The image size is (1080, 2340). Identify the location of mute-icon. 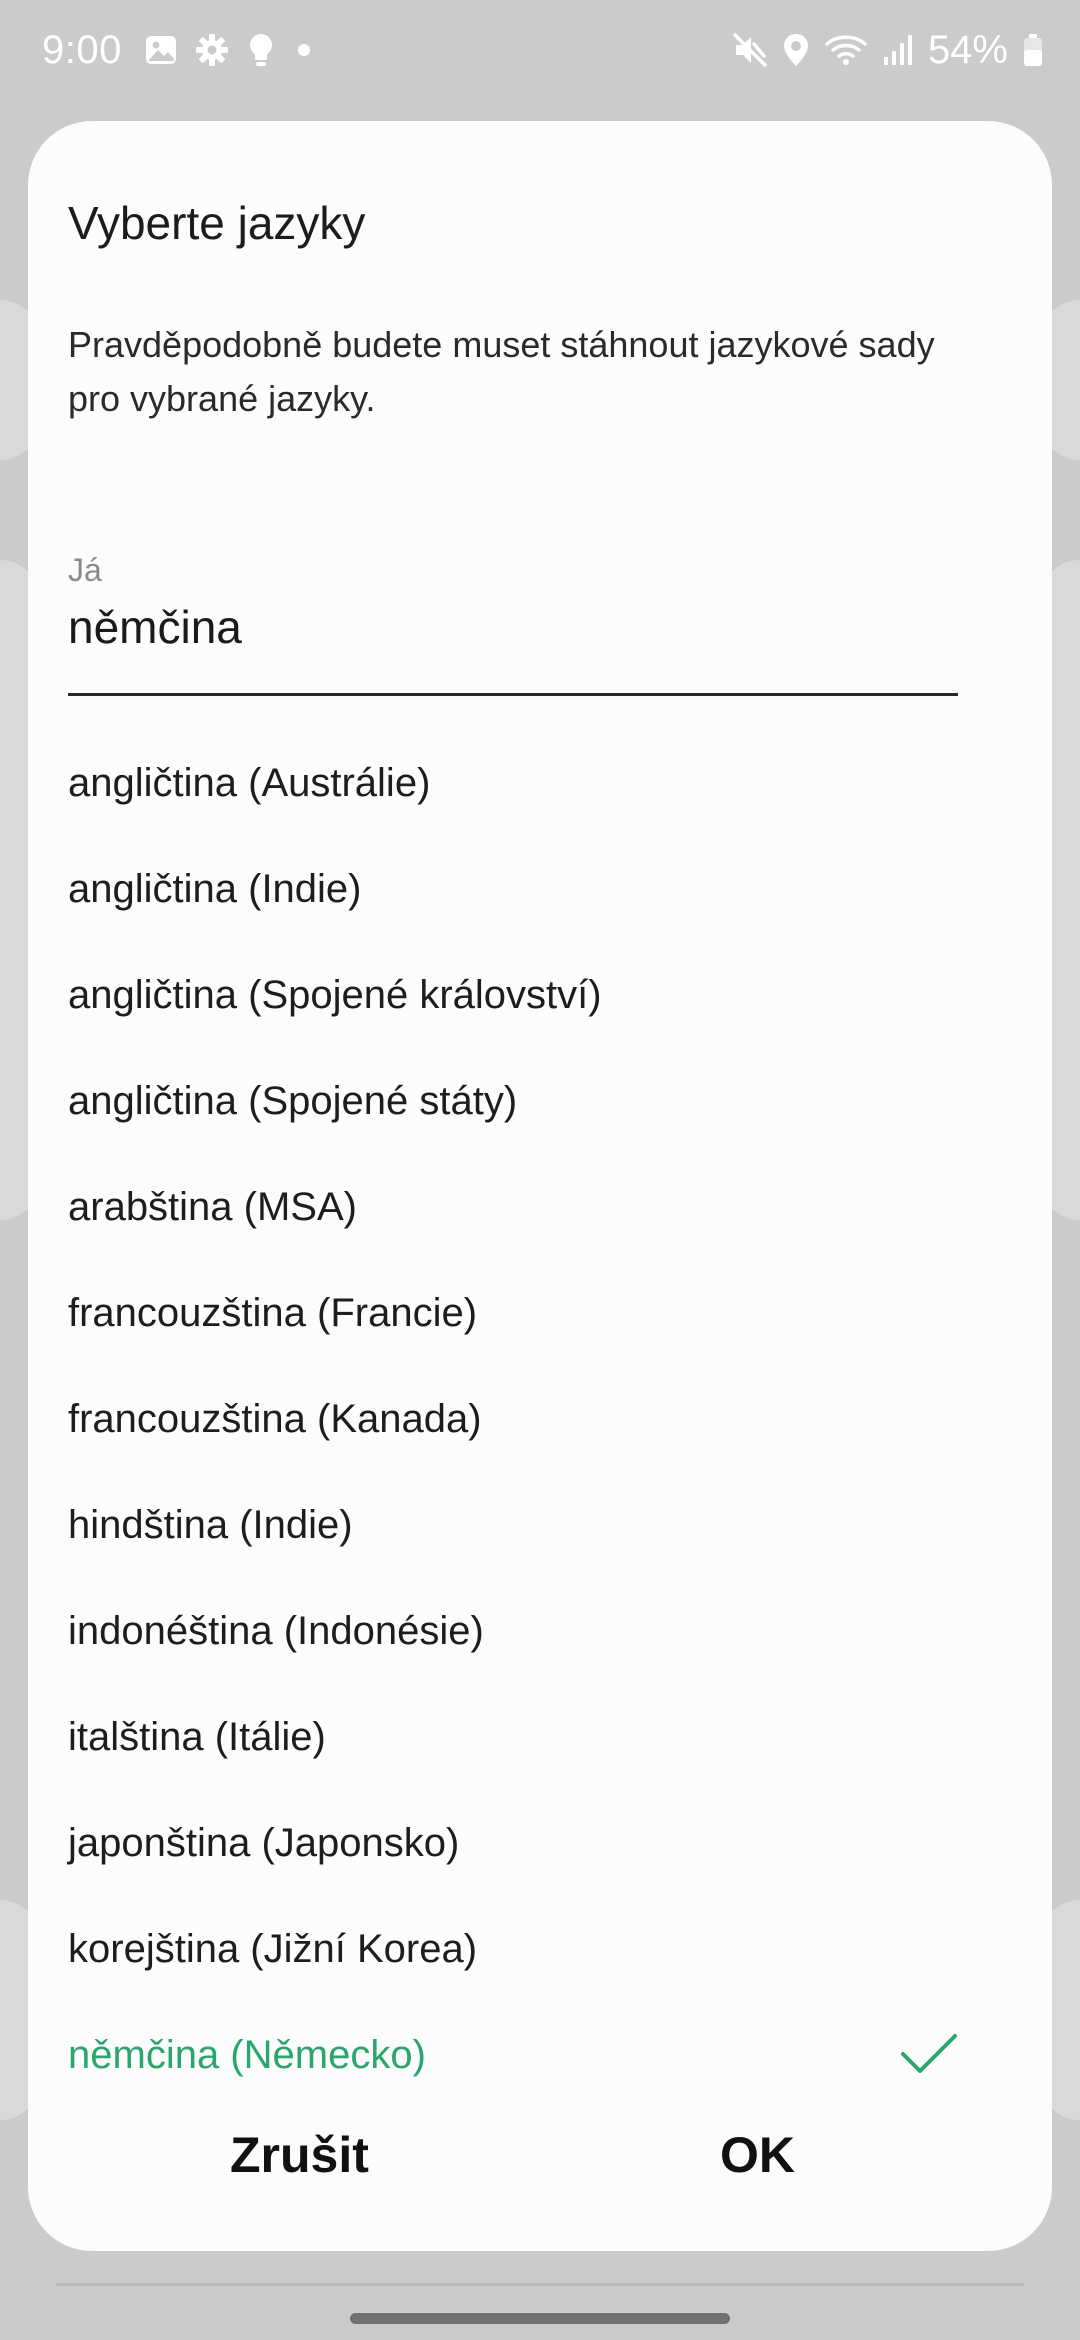
(750, 50).